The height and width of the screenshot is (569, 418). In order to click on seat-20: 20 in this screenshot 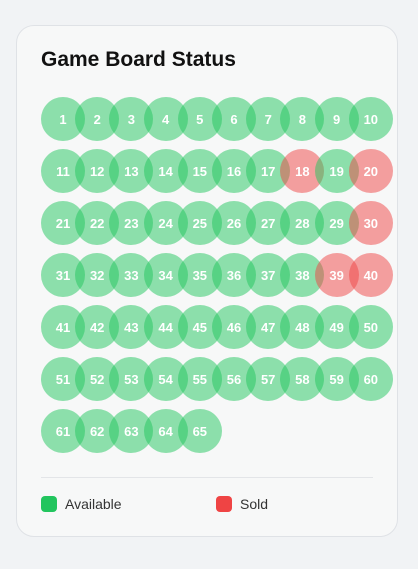, I will do `click(370, 171)`.